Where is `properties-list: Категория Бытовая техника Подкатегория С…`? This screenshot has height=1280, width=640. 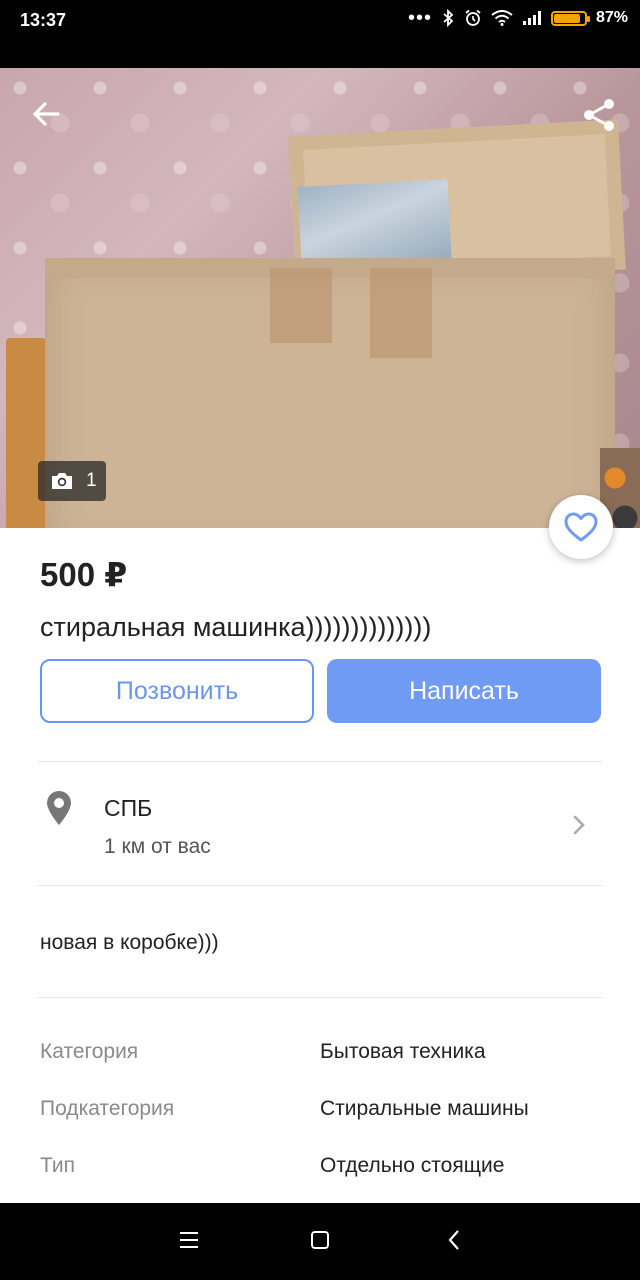 properties-list: Категория Бытовая техника Подкатегория С… is located at coordinates (320, 1125).